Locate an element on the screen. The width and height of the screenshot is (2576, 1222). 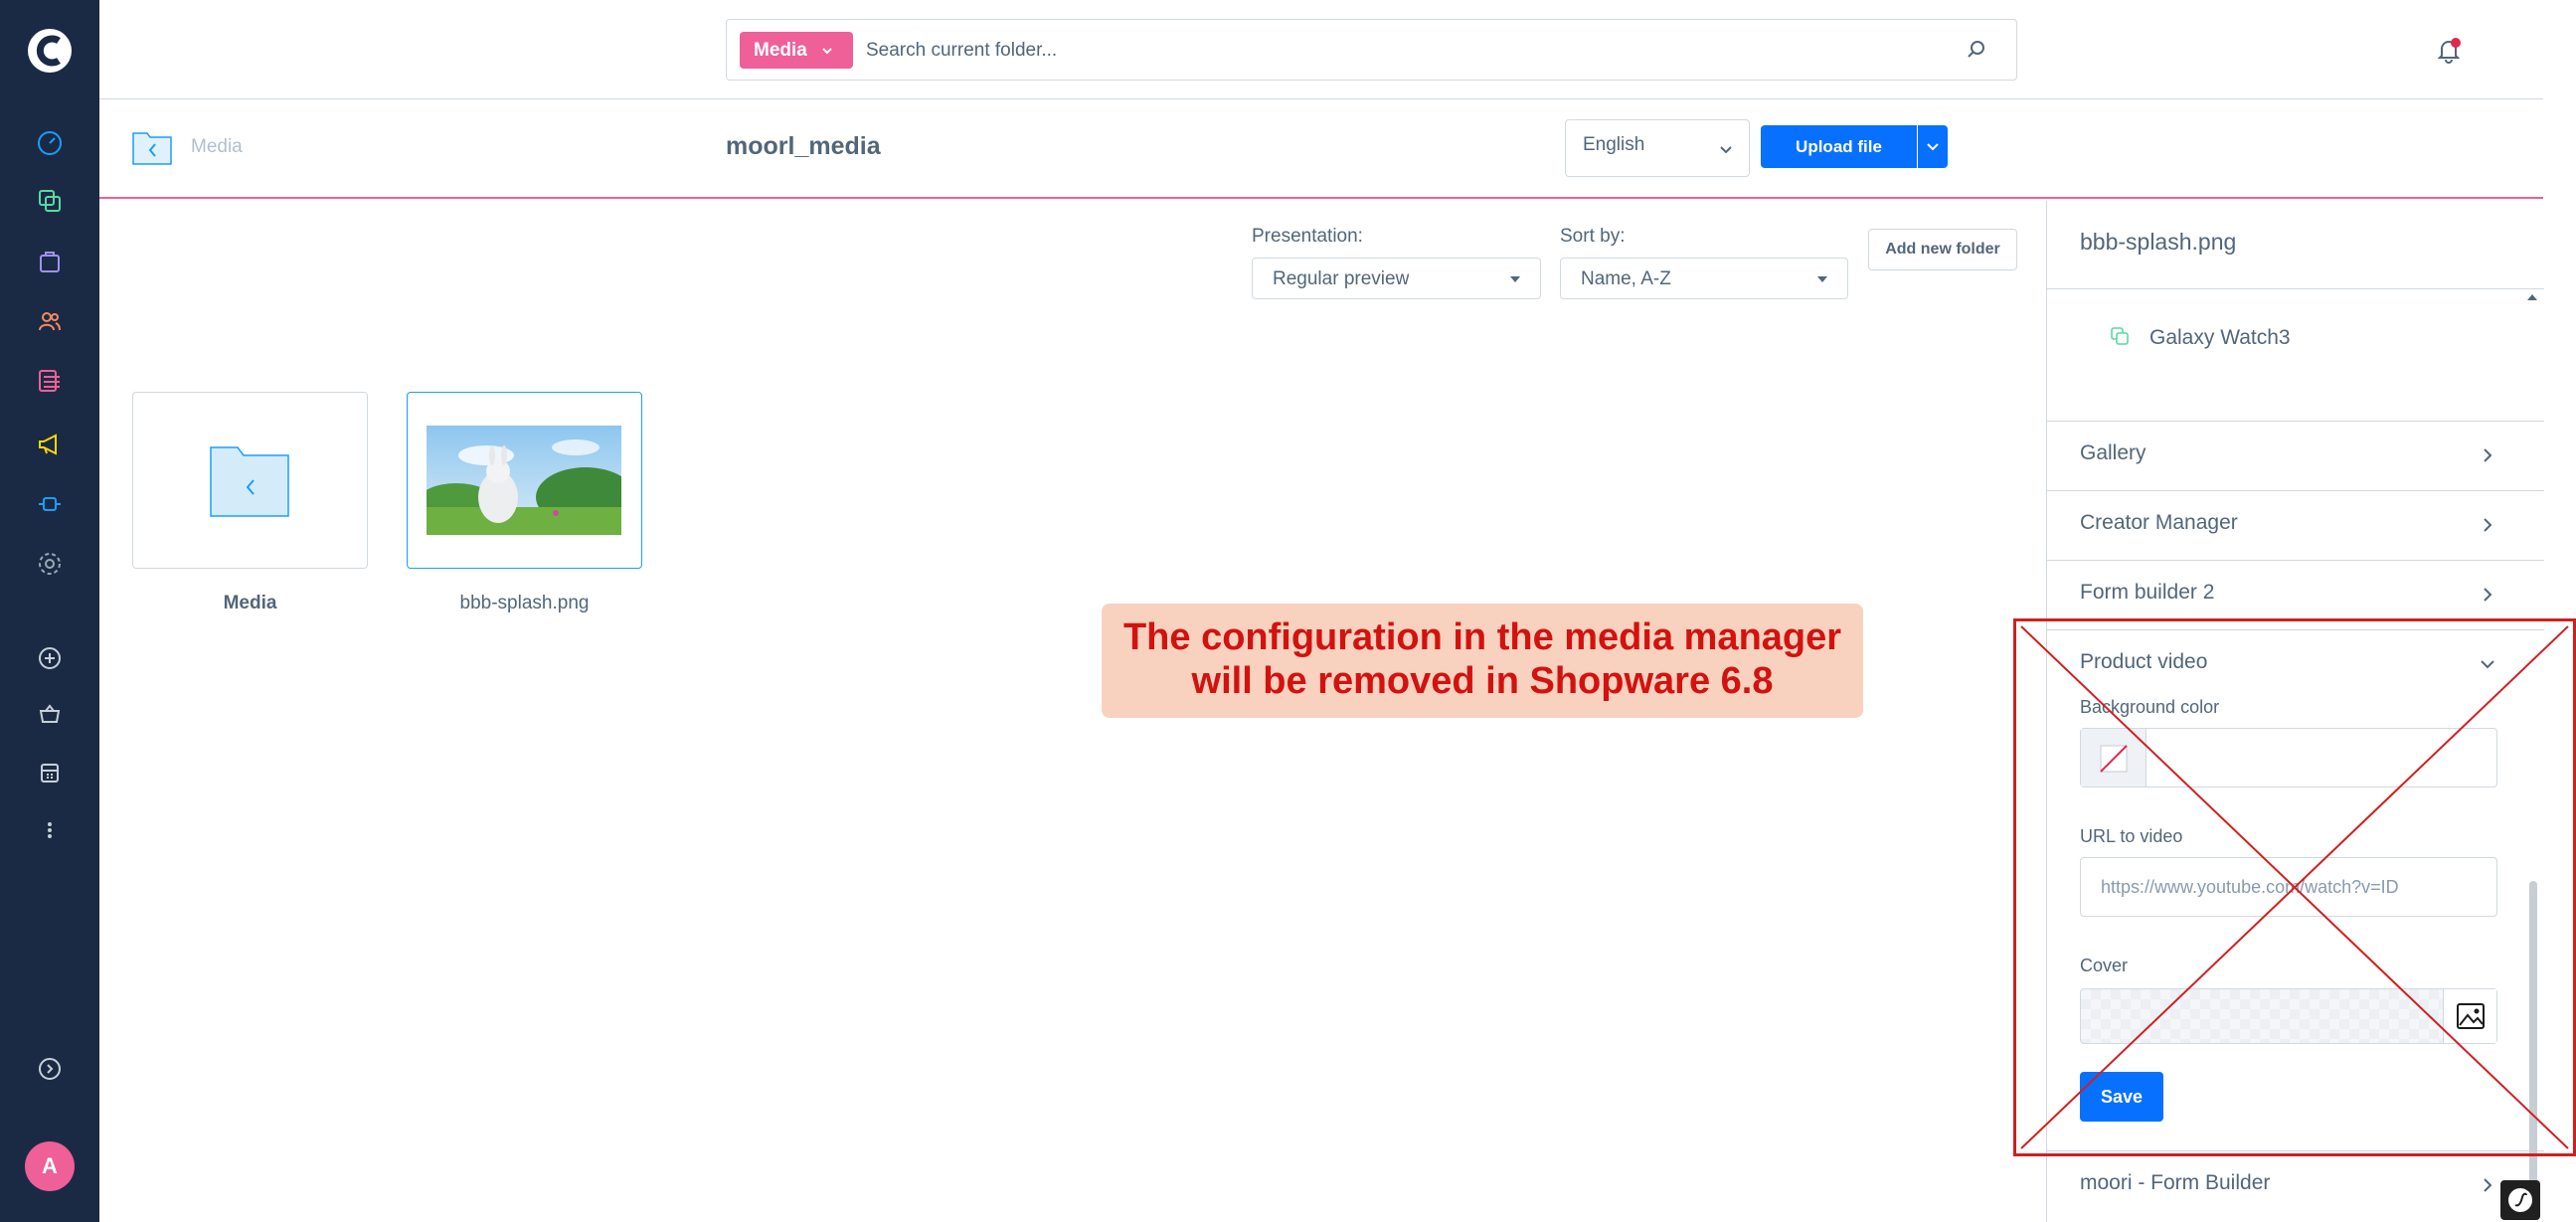
bell-icon is located at coordinates (2449, 51).